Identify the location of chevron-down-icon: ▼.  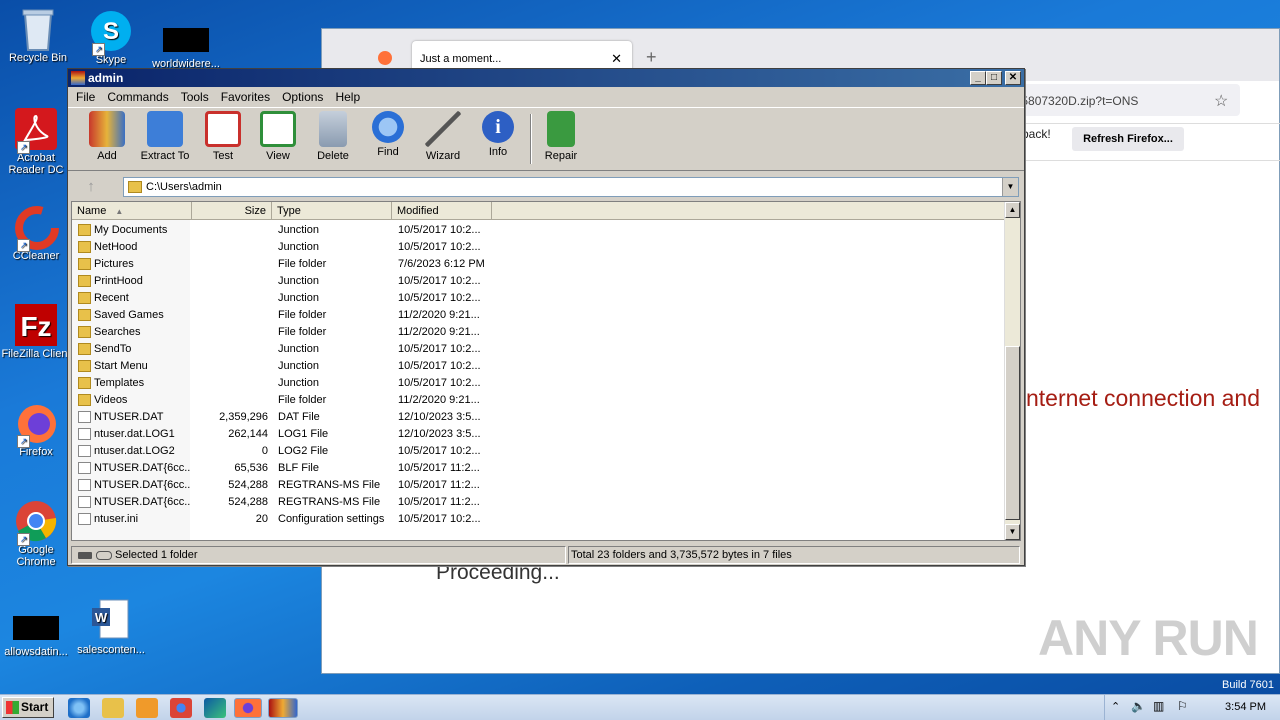
(1010, 187).